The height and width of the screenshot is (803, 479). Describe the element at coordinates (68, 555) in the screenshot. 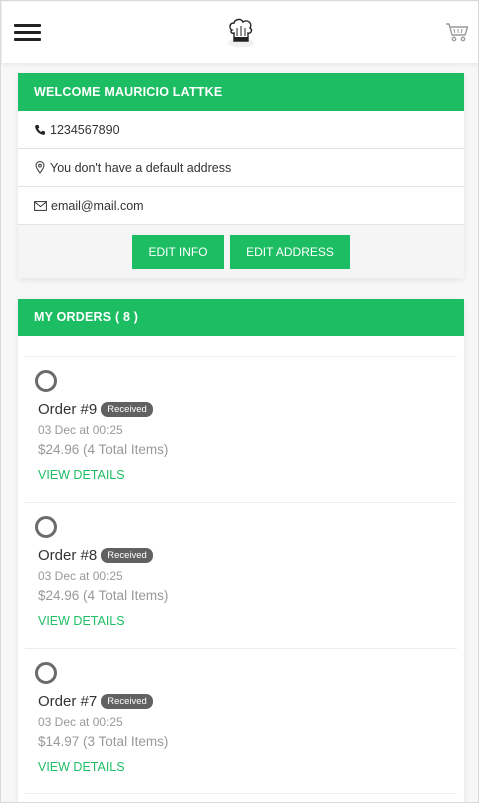

I see `order-number: Order #8` at that location.